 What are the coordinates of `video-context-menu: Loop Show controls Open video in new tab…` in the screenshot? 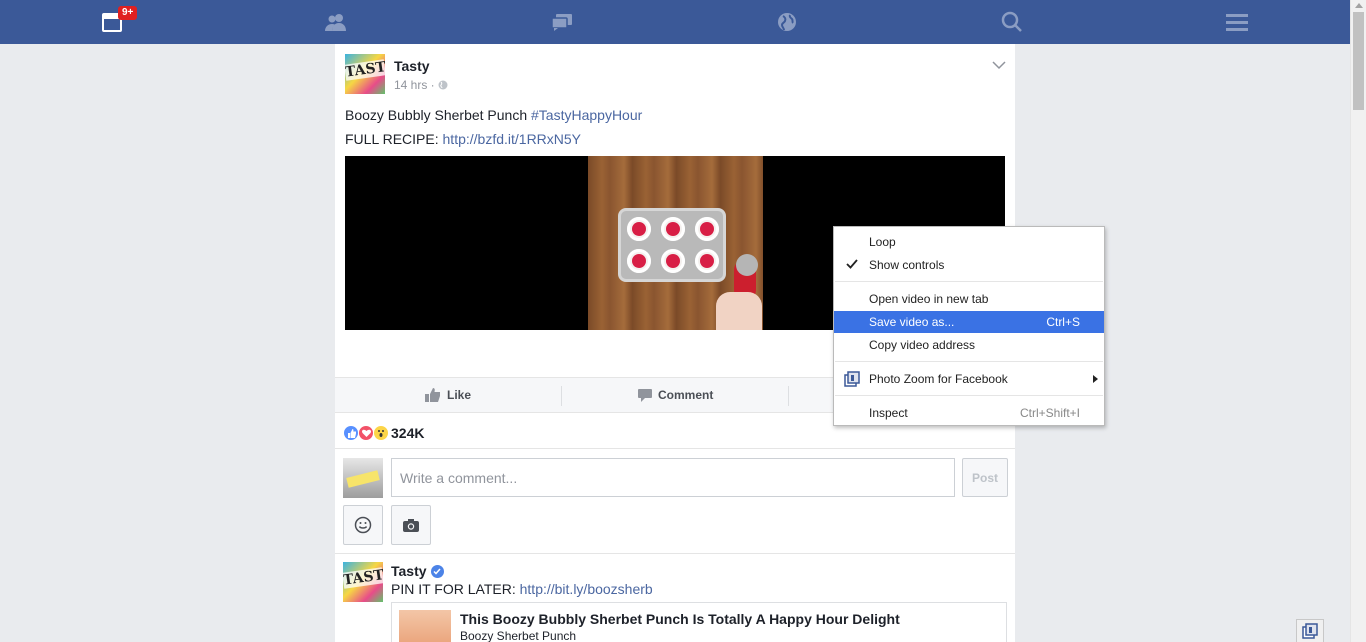 It's located at (969, 326).